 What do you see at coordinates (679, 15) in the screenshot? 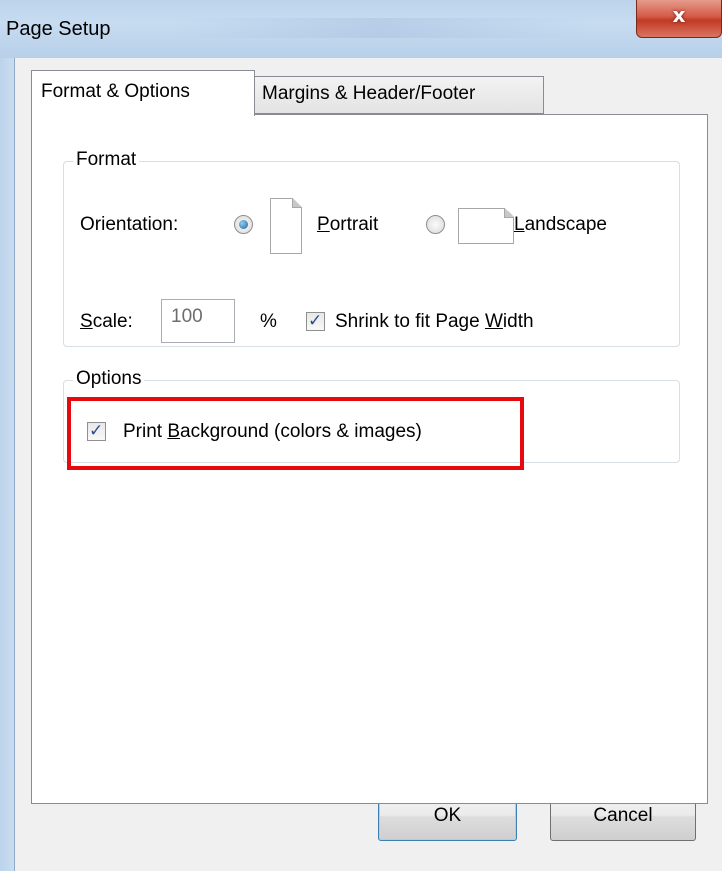
I see `close-icon: x` at bounding box center [679, 15].